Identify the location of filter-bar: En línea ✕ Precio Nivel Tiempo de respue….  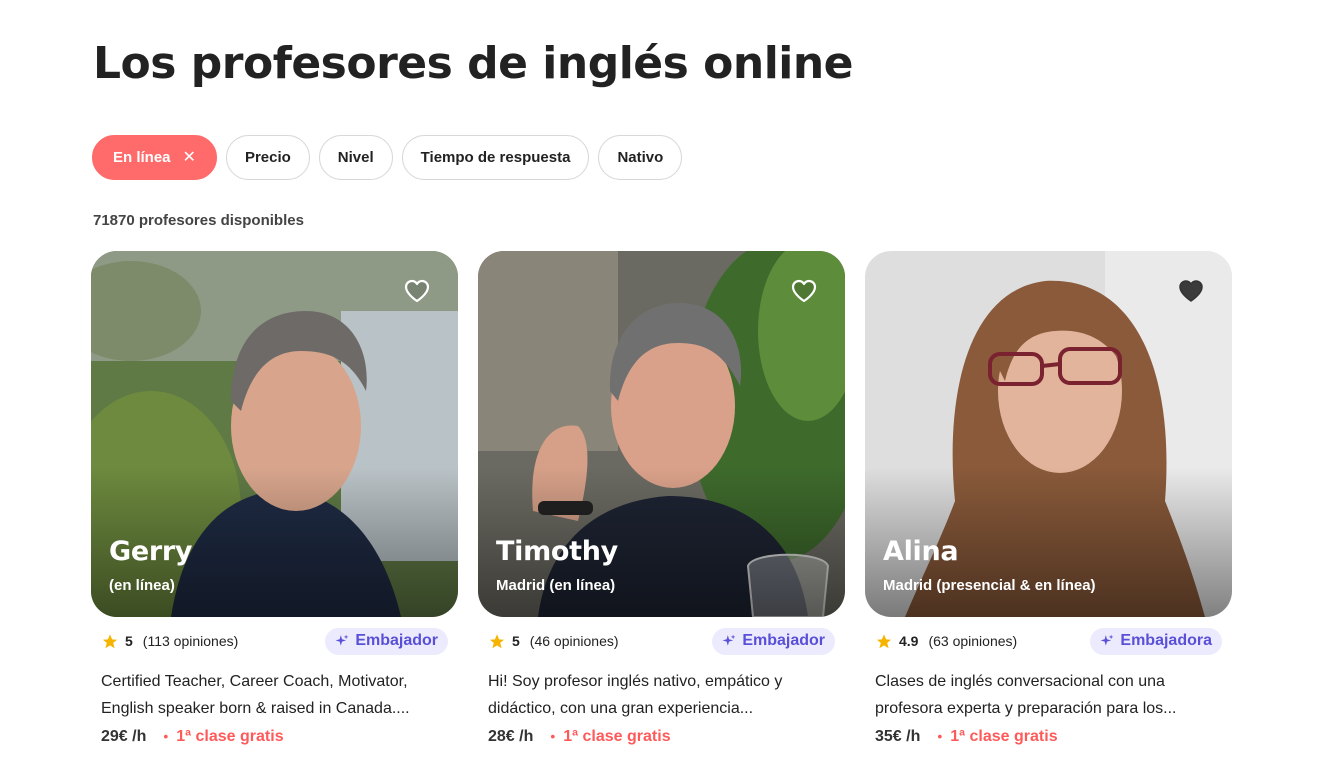
(387, 157).